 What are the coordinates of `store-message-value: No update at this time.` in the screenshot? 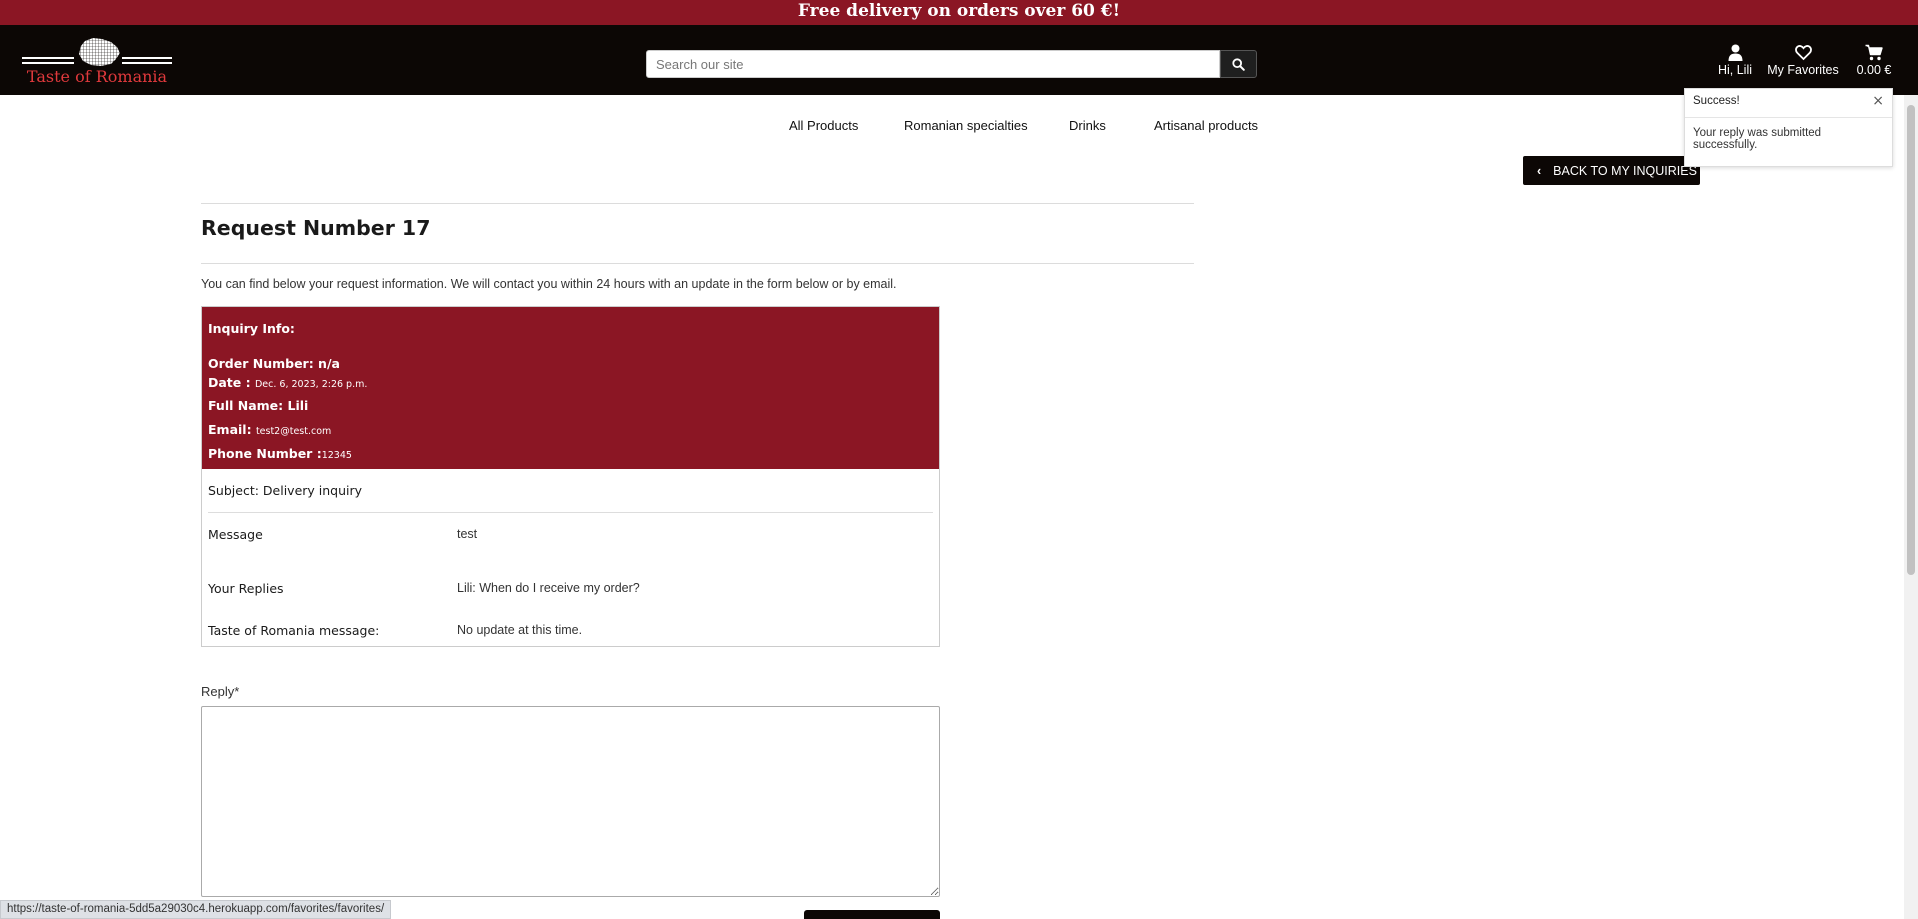 It's located at (520, 630).